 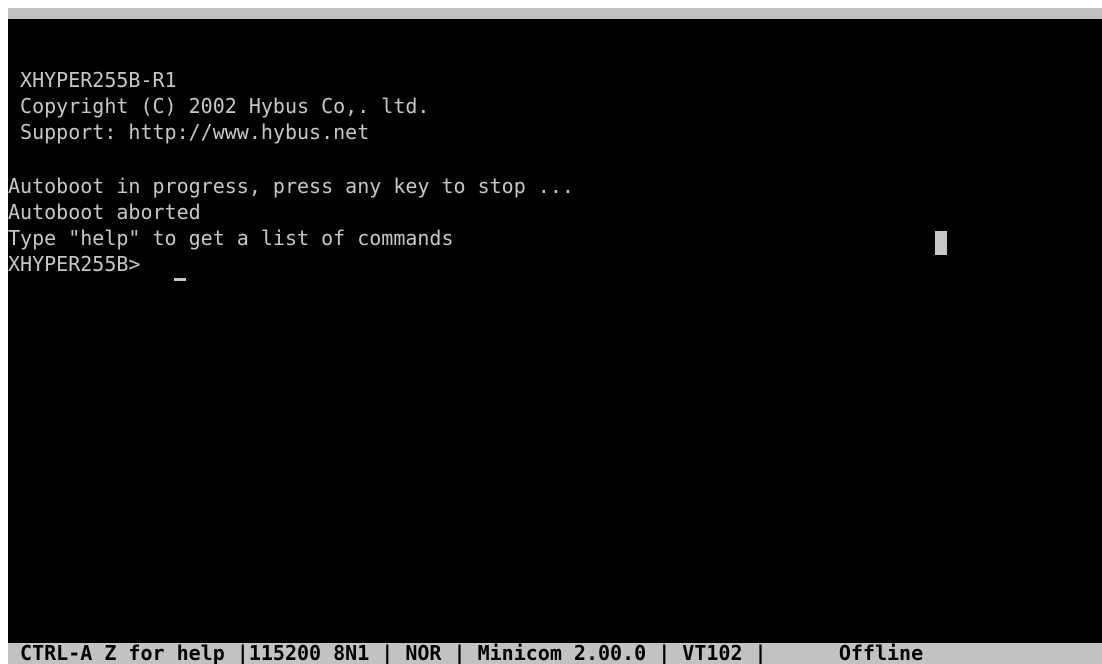 What do you see at coordinates (80, 264) in the screenshot?
I see `command-prompt: XHYPER255B>` at bounding box center [80, 264].